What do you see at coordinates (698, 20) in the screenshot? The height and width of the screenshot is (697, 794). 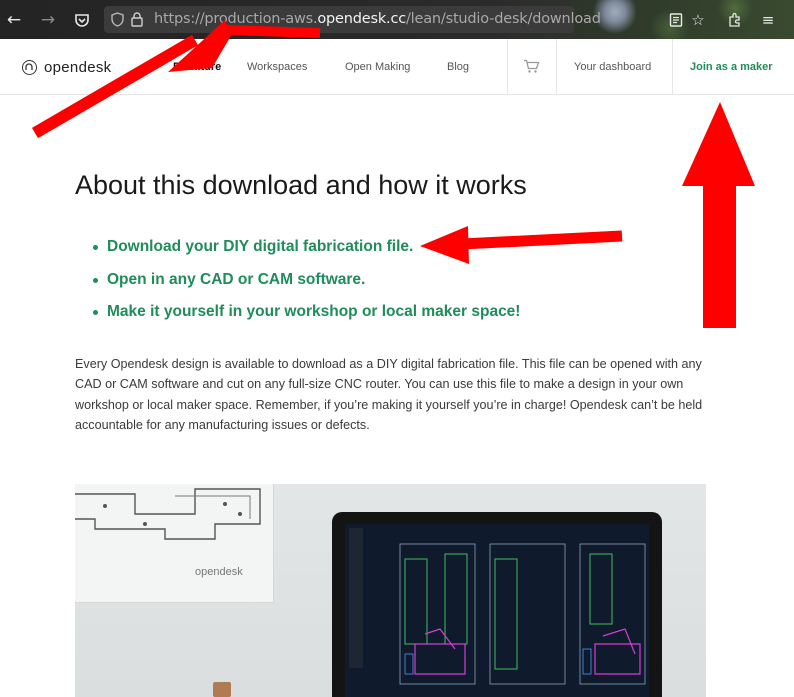 I see `bookmark-star-icon: ☆` at bounding box center [698, 20].